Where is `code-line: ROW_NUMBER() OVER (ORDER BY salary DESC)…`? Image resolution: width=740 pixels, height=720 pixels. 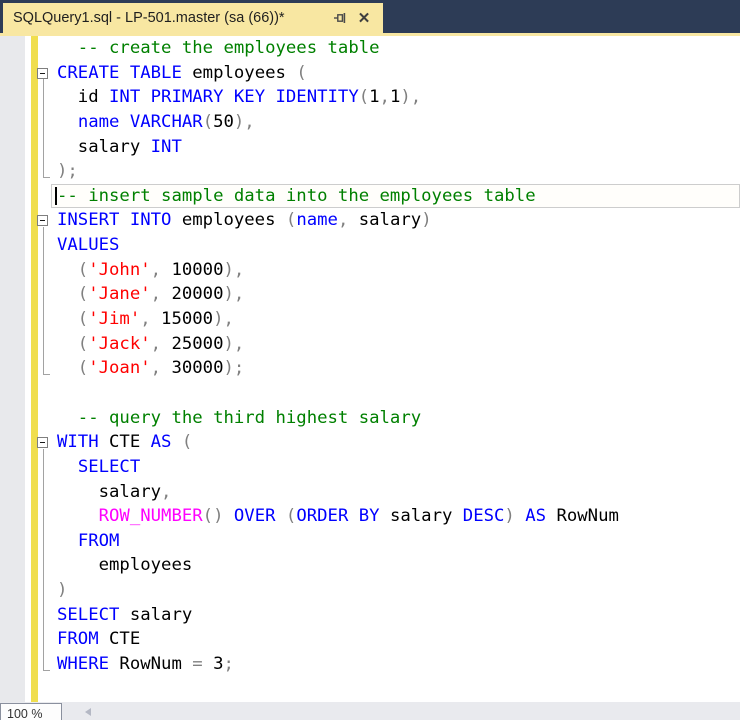
code-line: ROW_NUMBER() OVER (ORDER BY salary DESC)… is located at coordinates (370, 516).